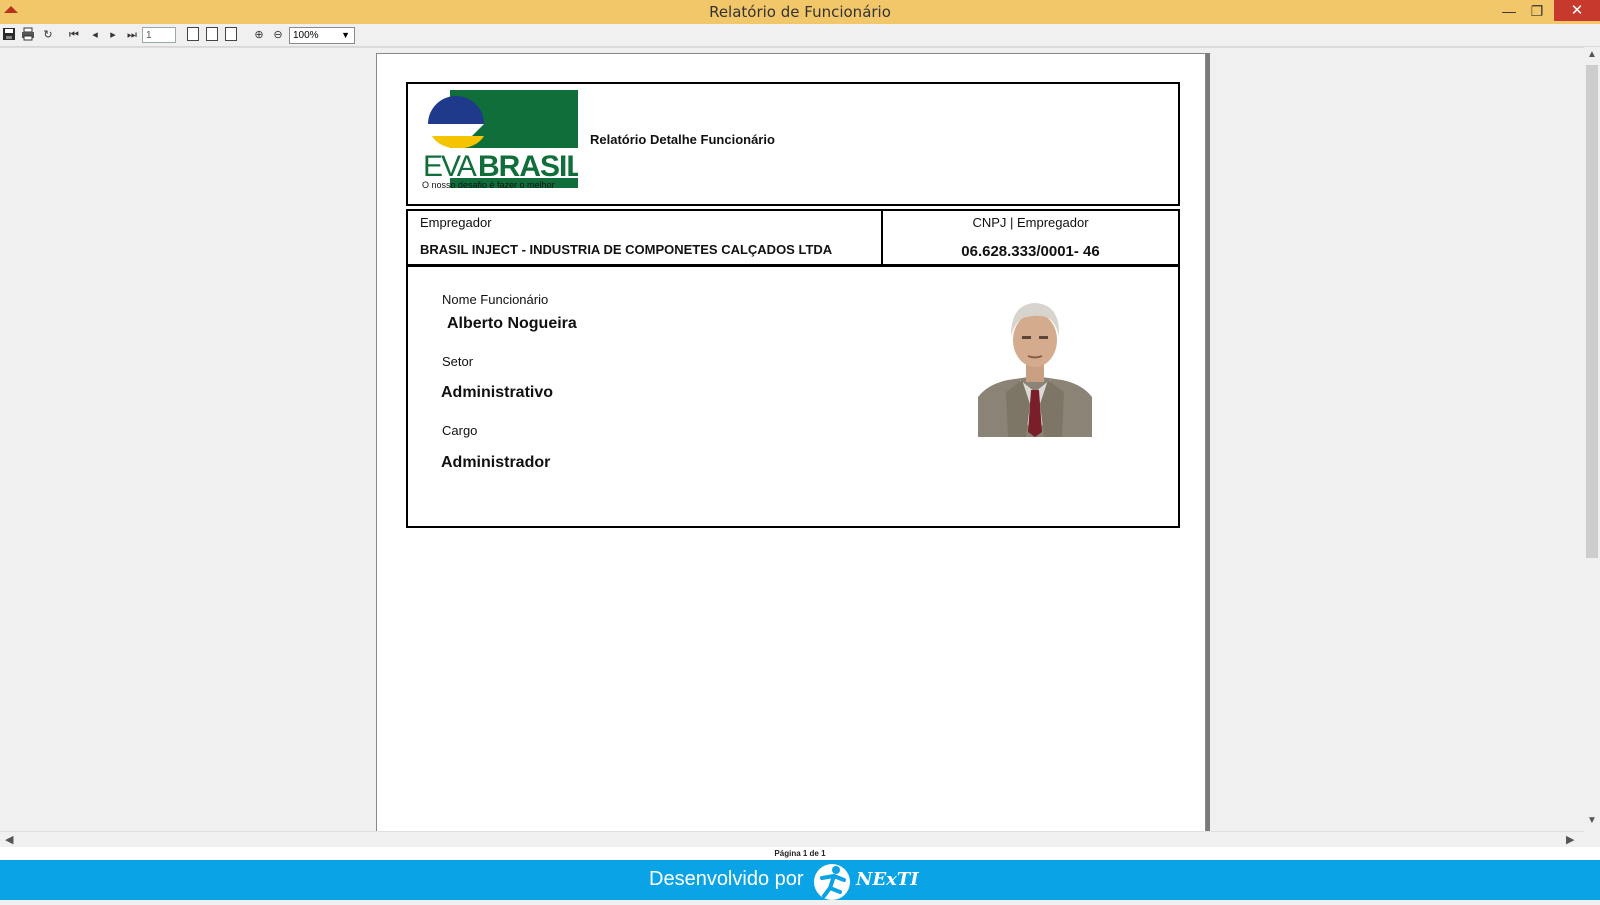 Image resolution: width=1600 pixels, height=905 pixels. Describe the element at coordinates (456, 222) in the screenshot. I see `employer-label: Empregador` at that location.